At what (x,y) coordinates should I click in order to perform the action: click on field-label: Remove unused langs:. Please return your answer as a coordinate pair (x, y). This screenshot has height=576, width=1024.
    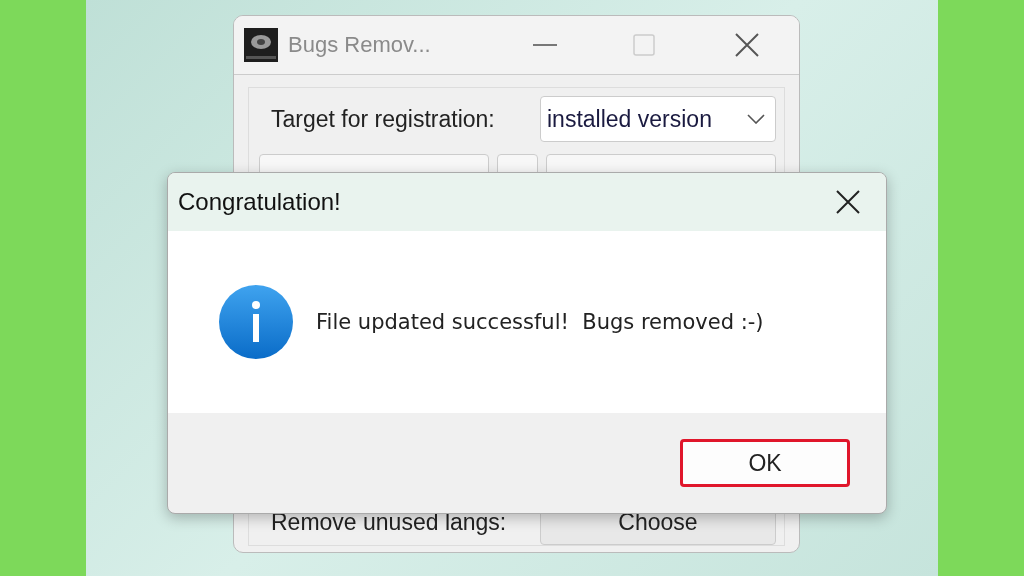
    Looking at the image, I should click on (388, 522).